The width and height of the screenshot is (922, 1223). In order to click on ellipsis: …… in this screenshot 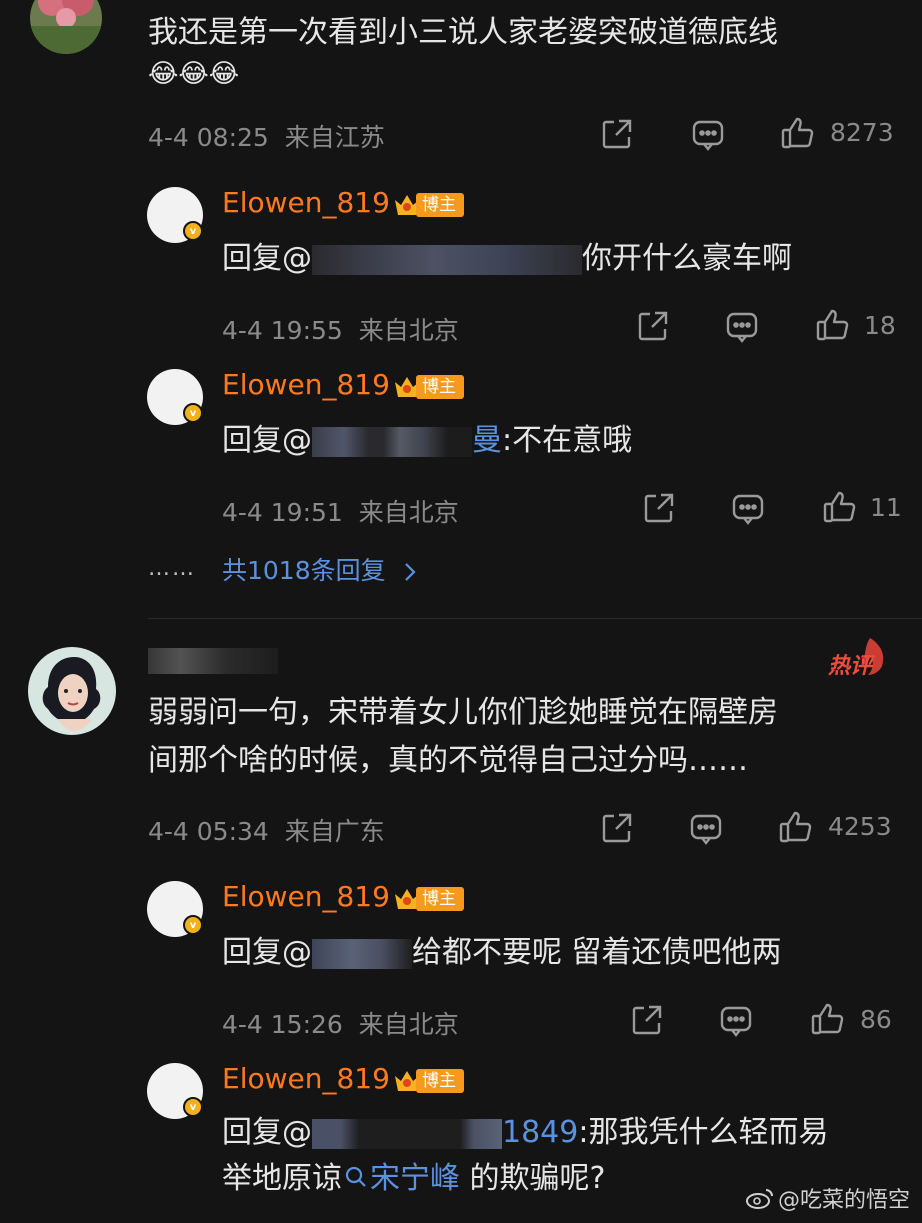, I will do `click(172, 568)`.